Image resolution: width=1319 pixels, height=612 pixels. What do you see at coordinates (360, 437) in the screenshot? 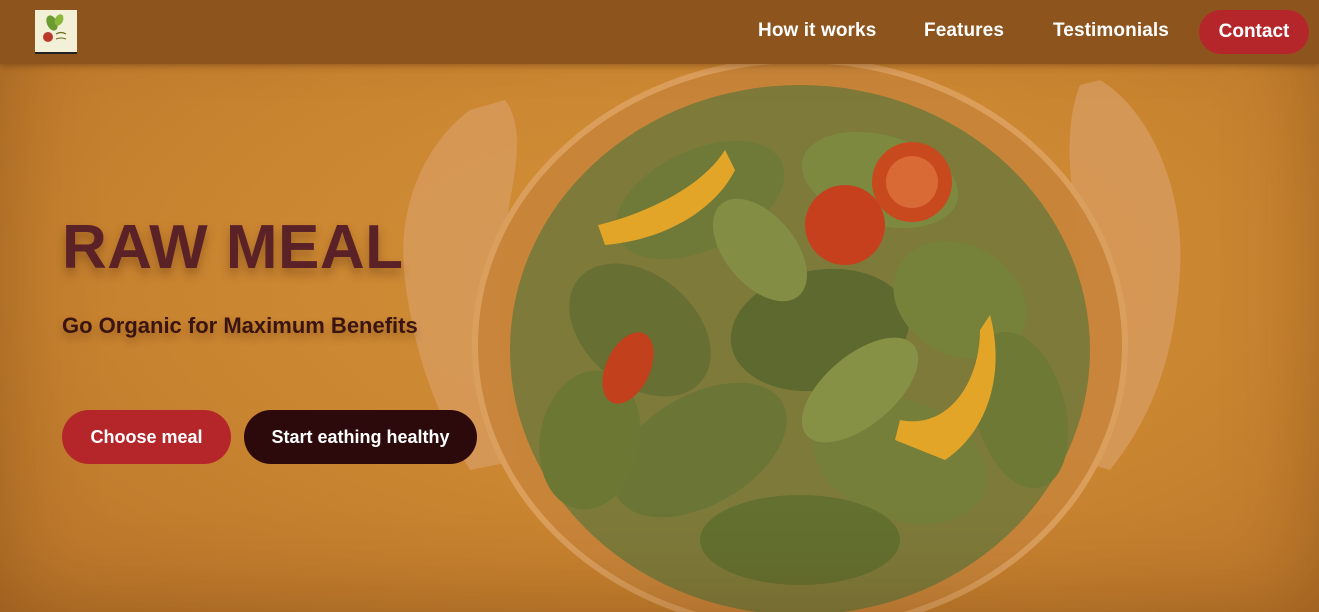
I see `start-eating-healthy-button: Start eathing healthy` at bounding box center [360, 437].